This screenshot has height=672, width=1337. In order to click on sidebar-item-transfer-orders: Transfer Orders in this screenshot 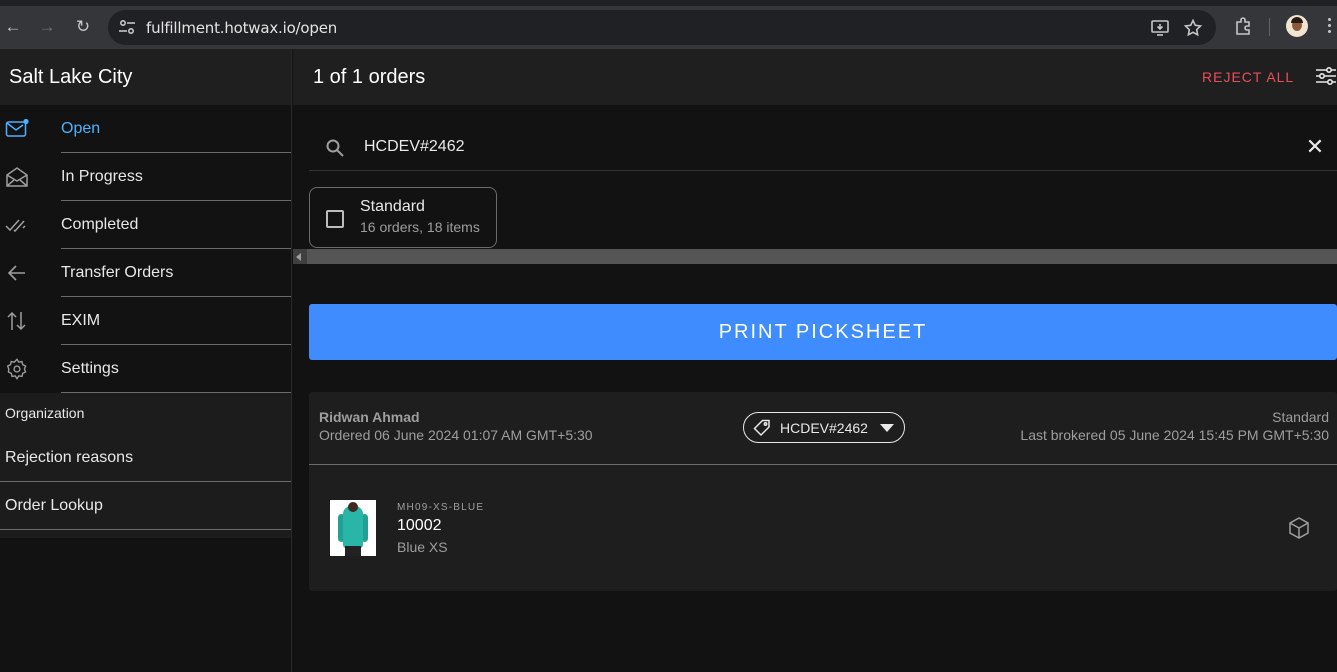, I will do `click(145, 273)`.